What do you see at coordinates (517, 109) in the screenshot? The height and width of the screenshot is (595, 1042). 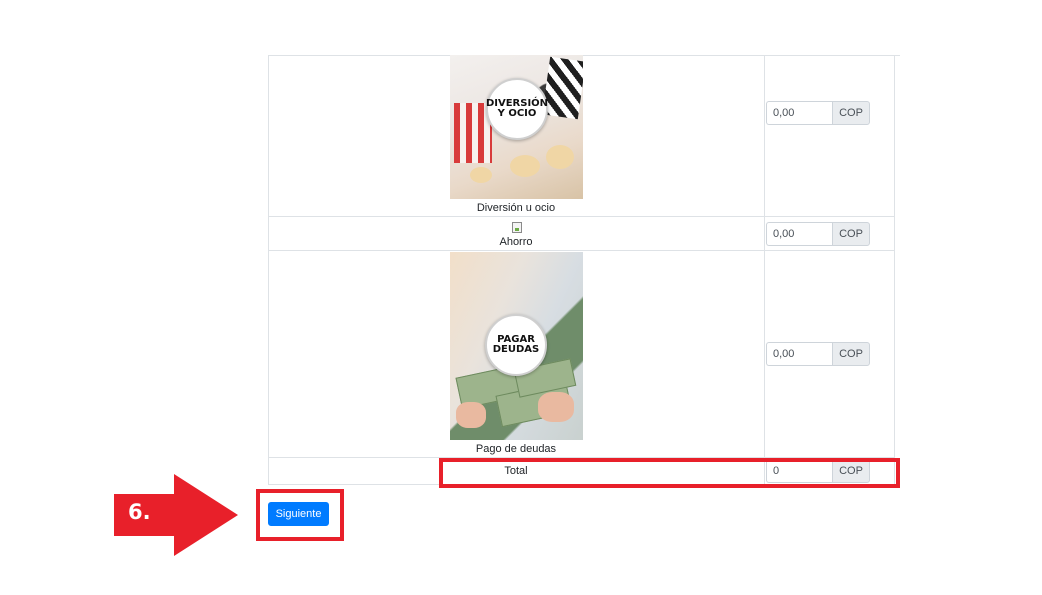 I see `category-badge: DIVERSIÓN Y OCIO` at bounding box center [517, 109].